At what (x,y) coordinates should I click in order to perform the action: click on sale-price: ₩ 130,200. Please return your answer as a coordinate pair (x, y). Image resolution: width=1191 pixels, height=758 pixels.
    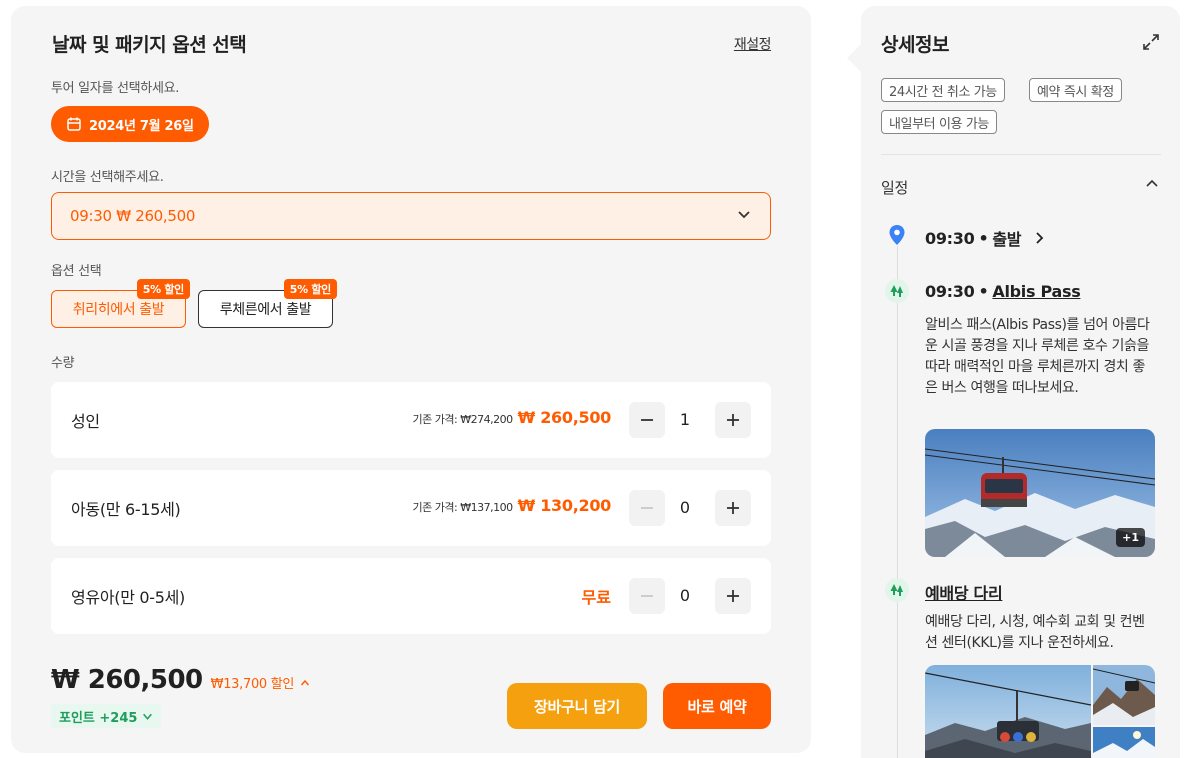
    Looking at the image, I should click on (564, 505).